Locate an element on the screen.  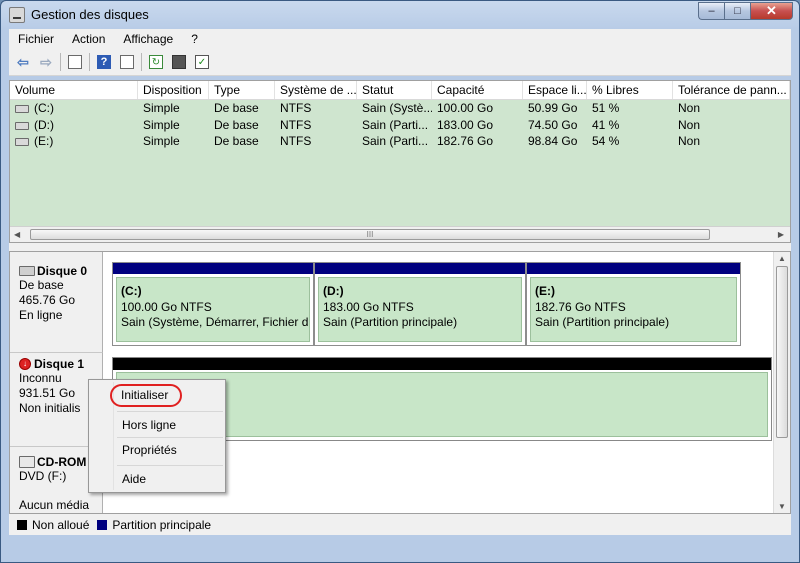
cdrom-status: Aucun média is located at coordinates (54, 505).